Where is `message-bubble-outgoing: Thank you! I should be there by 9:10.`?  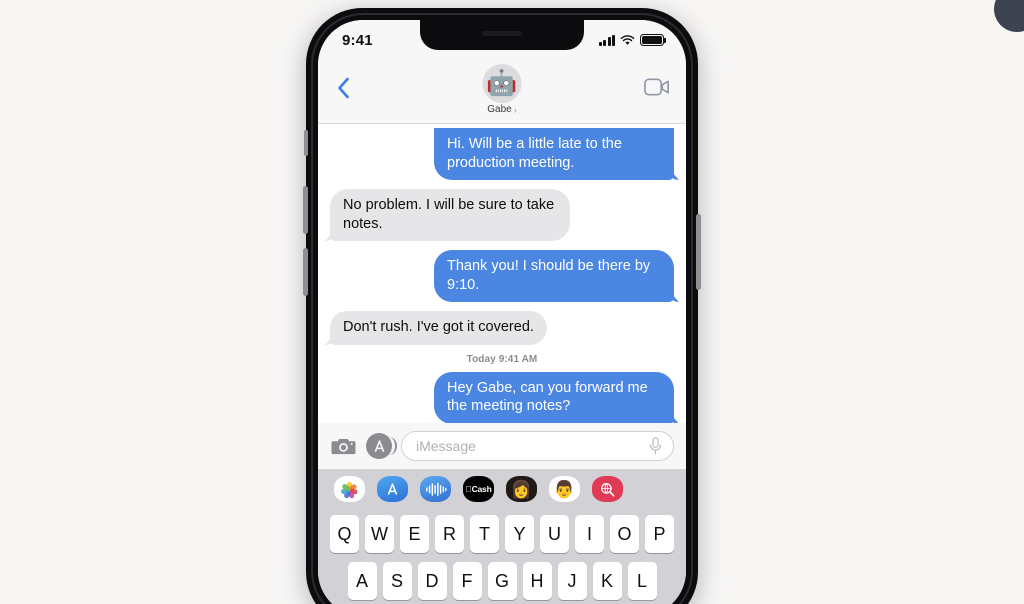 message-bubble-outgoing: Thank you! I should be there by 9:10. is located at coordinates (554, 276).